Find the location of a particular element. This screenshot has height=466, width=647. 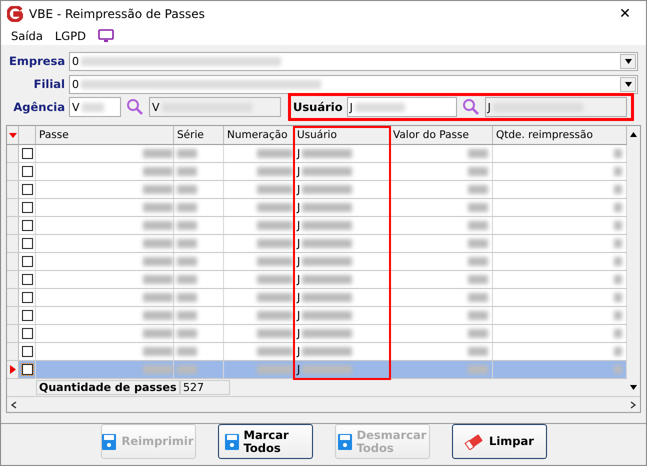

menu-item: Saída is located at coordinates (27, 36).